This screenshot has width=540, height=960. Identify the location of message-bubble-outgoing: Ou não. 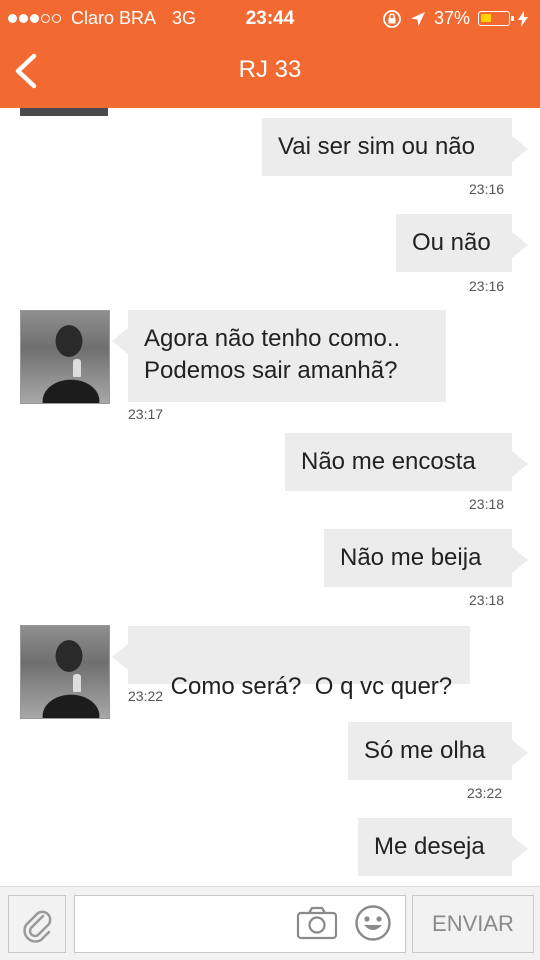
(462, 243).